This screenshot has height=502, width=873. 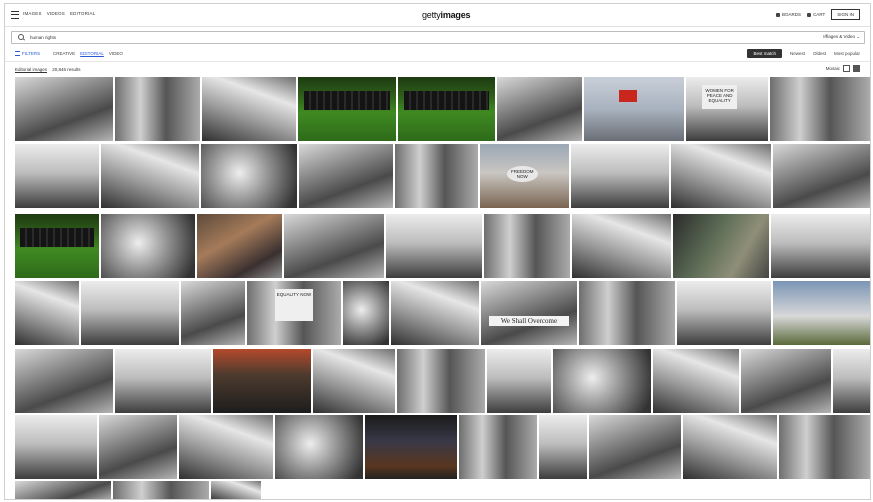 I want to click on results-category-link: Editorial images, so click(x=31, y=69).